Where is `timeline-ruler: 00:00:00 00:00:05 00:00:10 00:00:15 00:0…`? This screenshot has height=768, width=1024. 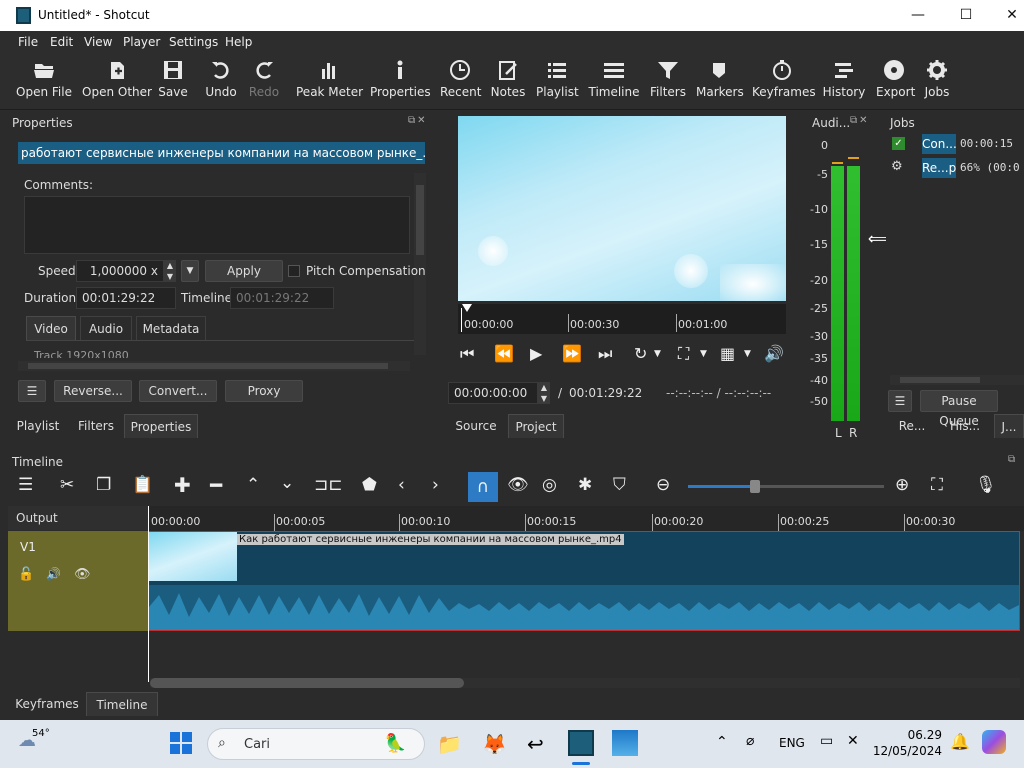 timeline-ruler: 00:00:00 00:00:05 00:00:10 00:00:15 00:0… is located at coordinates (586, 518).